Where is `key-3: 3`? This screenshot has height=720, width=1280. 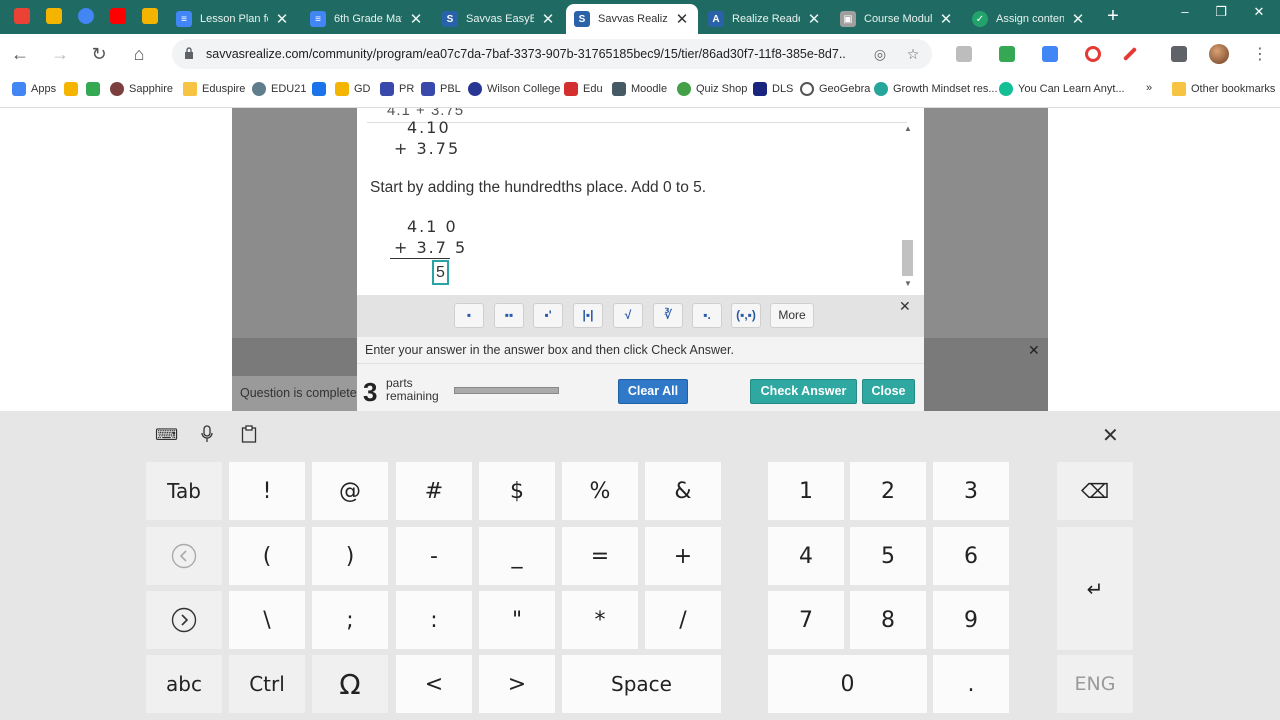
key-3: 3 is located at coordinates (971, 491).